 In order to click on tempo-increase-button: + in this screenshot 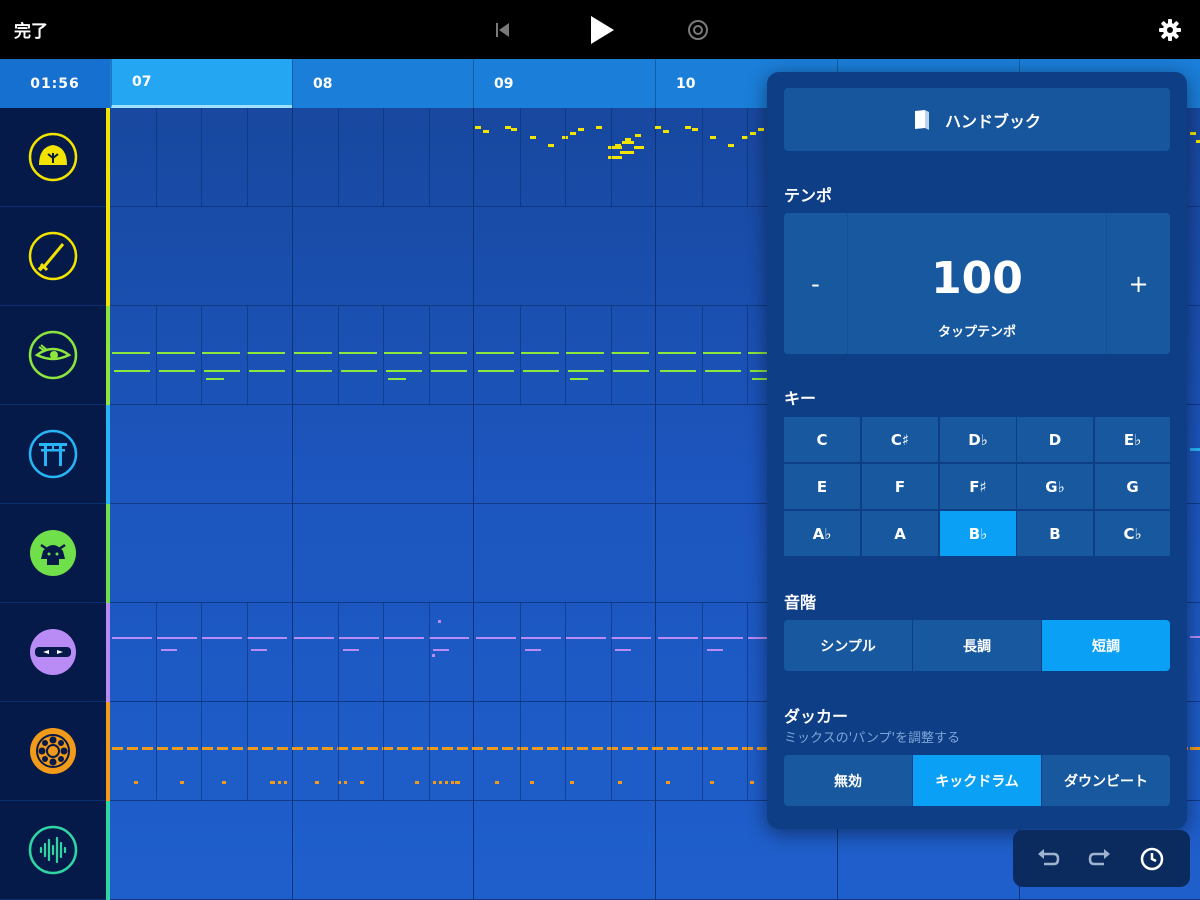, I will do `click(1138, 283)`.